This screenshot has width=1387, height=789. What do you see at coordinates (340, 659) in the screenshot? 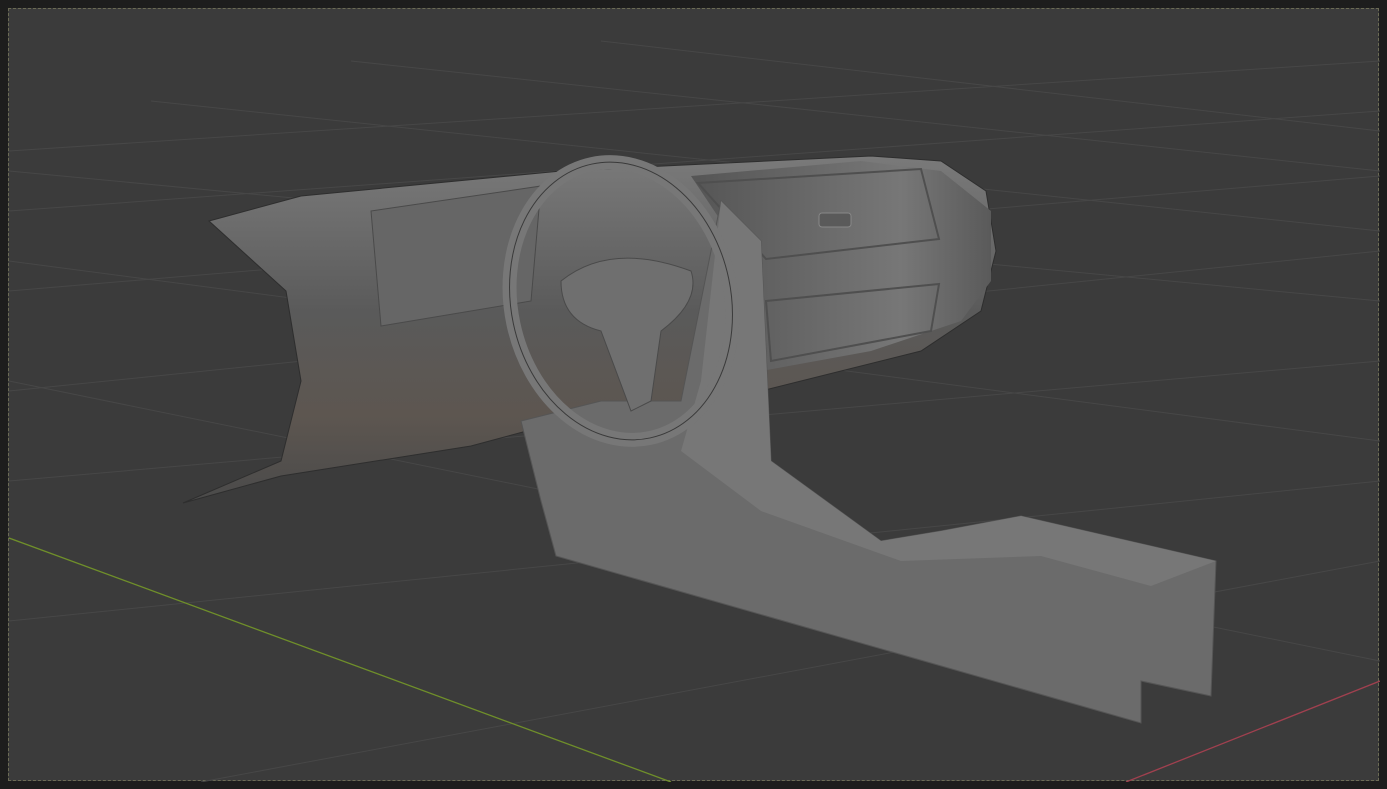
I see `y-axis-line` at bounding box center [340, 659].